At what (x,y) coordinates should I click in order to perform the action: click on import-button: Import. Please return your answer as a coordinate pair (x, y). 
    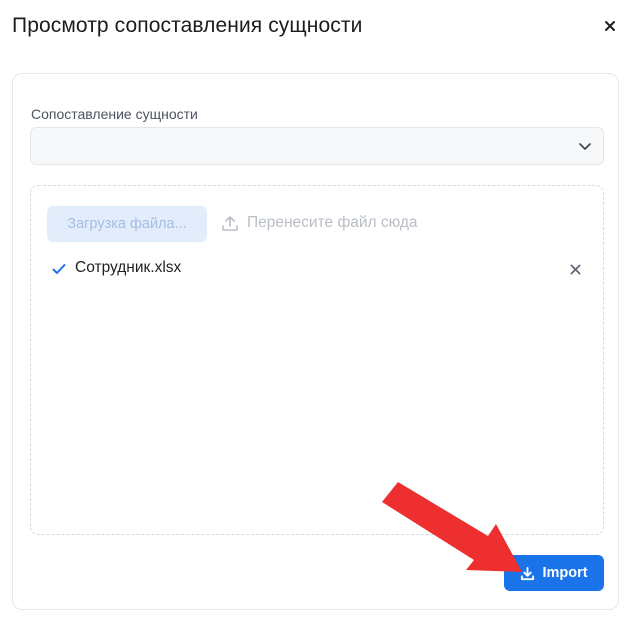
    Looking at the image, I should click on (554, 573).